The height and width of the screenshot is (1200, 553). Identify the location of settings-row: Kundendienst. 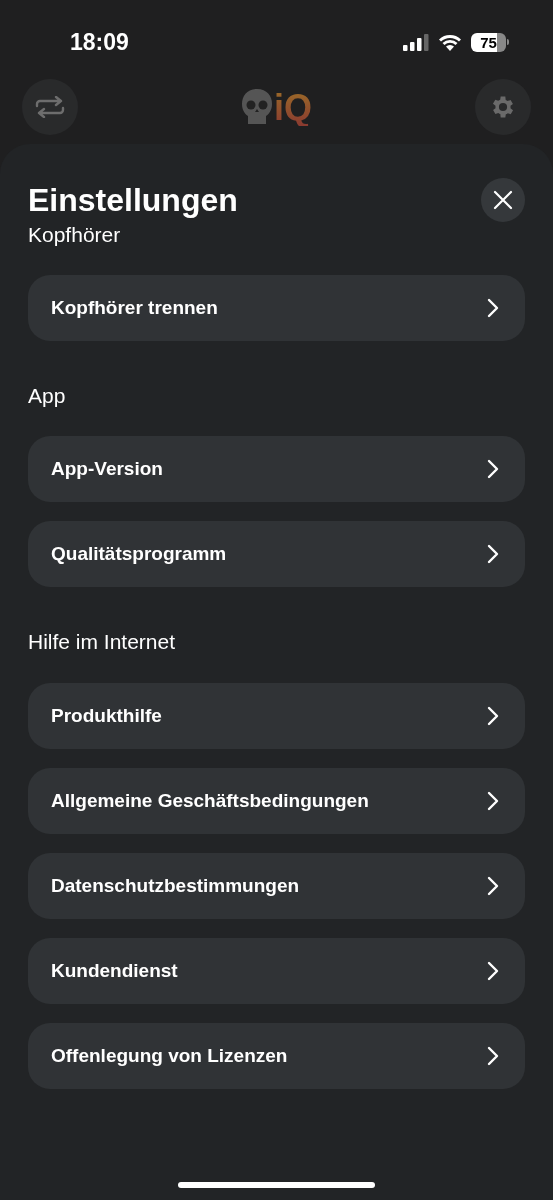
(276, 970).